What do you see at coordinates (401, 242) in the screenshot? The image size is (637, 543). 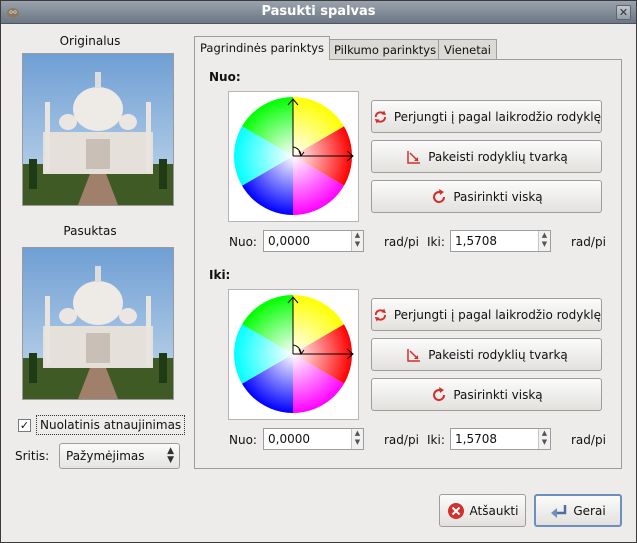 I see `from-start-unit: rad/pi` at bounding box center [401, 242].